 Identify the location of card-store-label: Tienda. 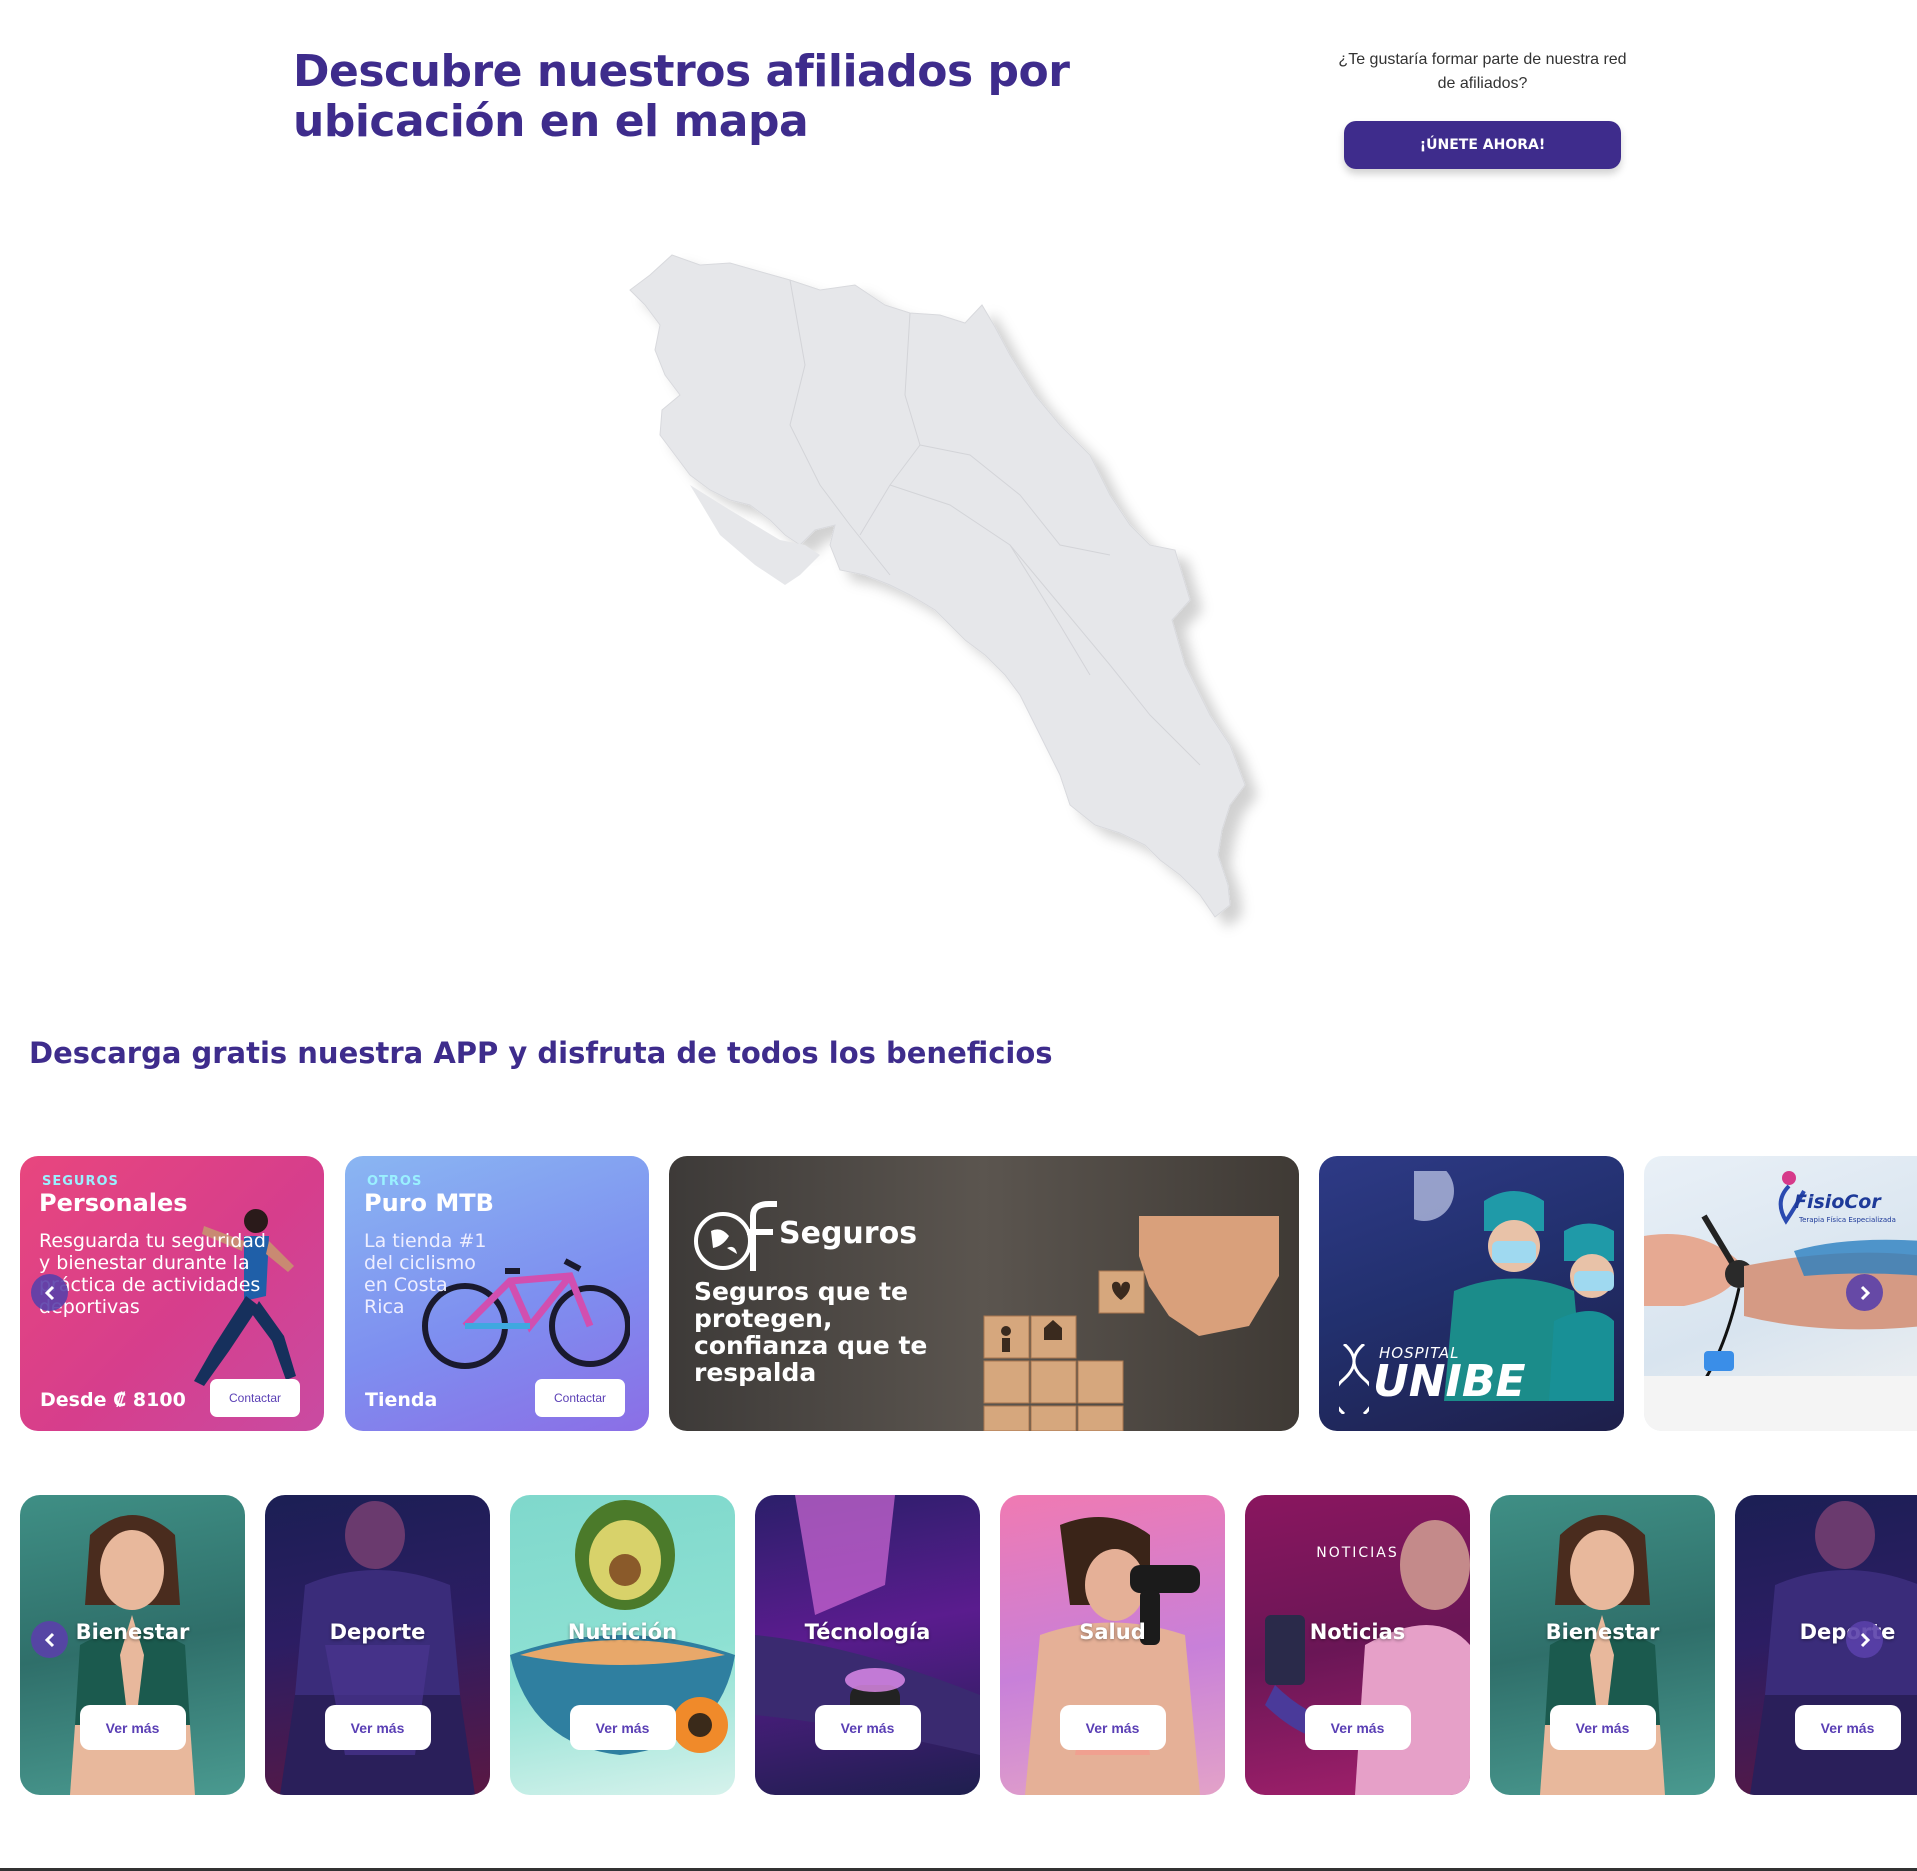
(401, 1400).